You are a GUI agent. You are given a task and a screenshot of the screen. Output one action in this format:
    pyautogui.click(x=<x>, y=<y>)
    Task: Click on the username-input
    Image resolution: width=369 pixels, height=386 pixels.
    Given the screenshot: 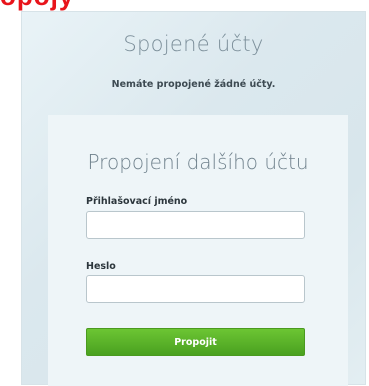 What is the action you would take?
    pyautogui.click(x=195, y=225)
    